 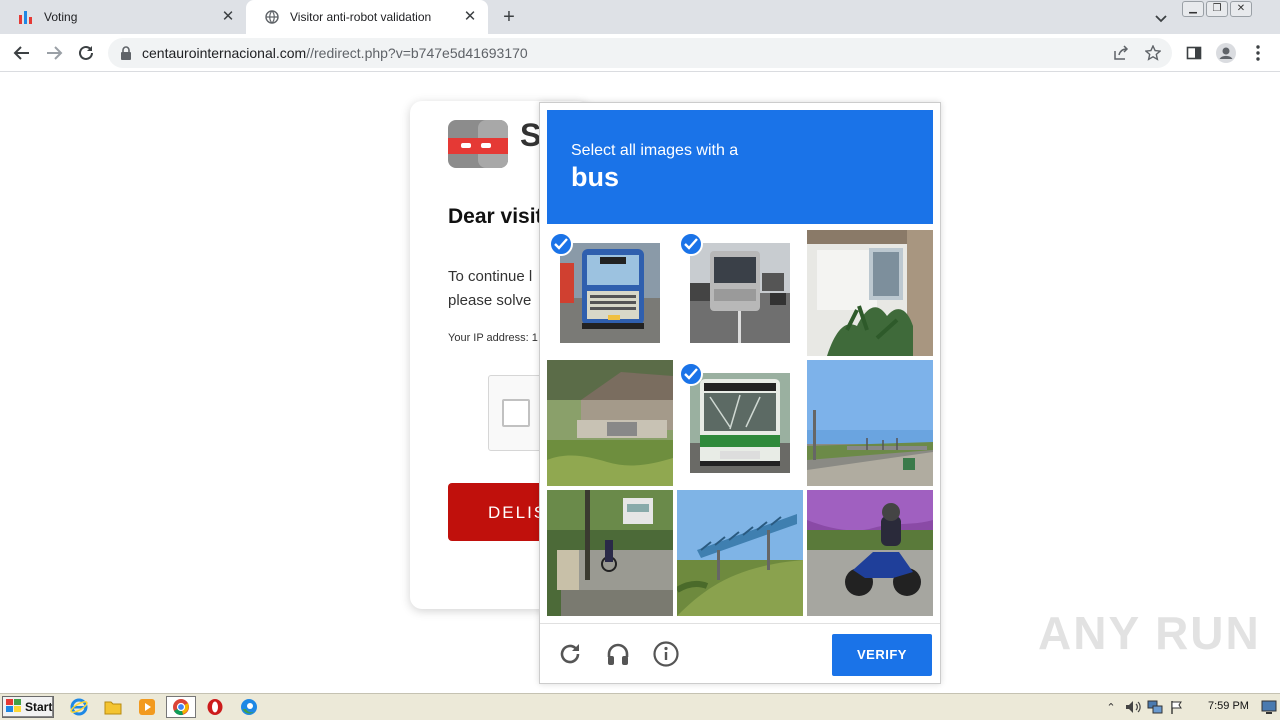 I want to click on reload-page-icon, so click(x=86, y=53).